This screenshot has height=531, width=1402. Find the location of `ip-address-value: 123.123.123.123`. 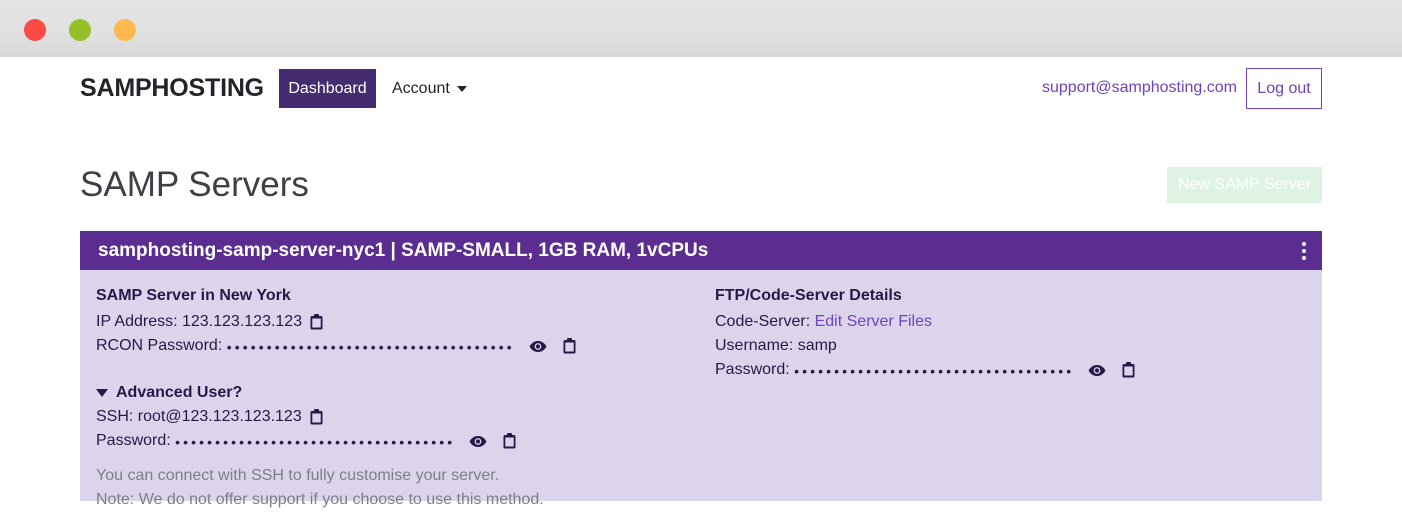

ip-address-value: 123.123.123.123 is located at coordinates (242, 321).